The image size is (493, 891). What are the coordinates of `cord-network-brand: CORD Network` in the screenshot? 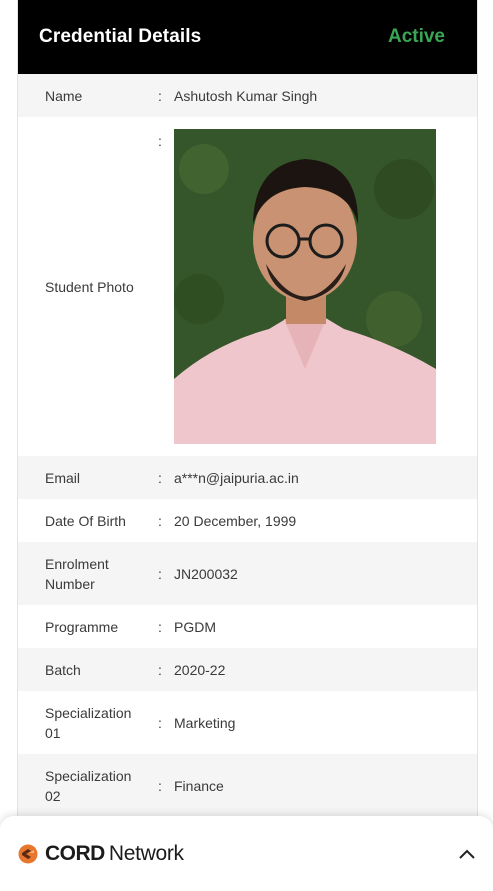 It's located at (101, 854).